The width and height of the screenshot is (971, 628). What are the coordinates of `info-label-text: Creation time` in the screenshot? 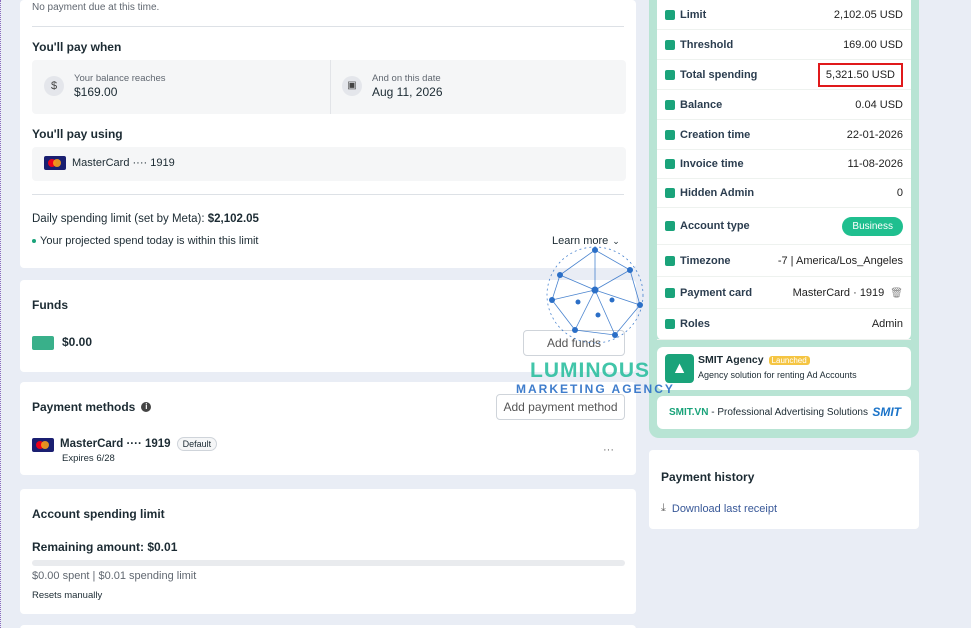 It's located at (715, 134).